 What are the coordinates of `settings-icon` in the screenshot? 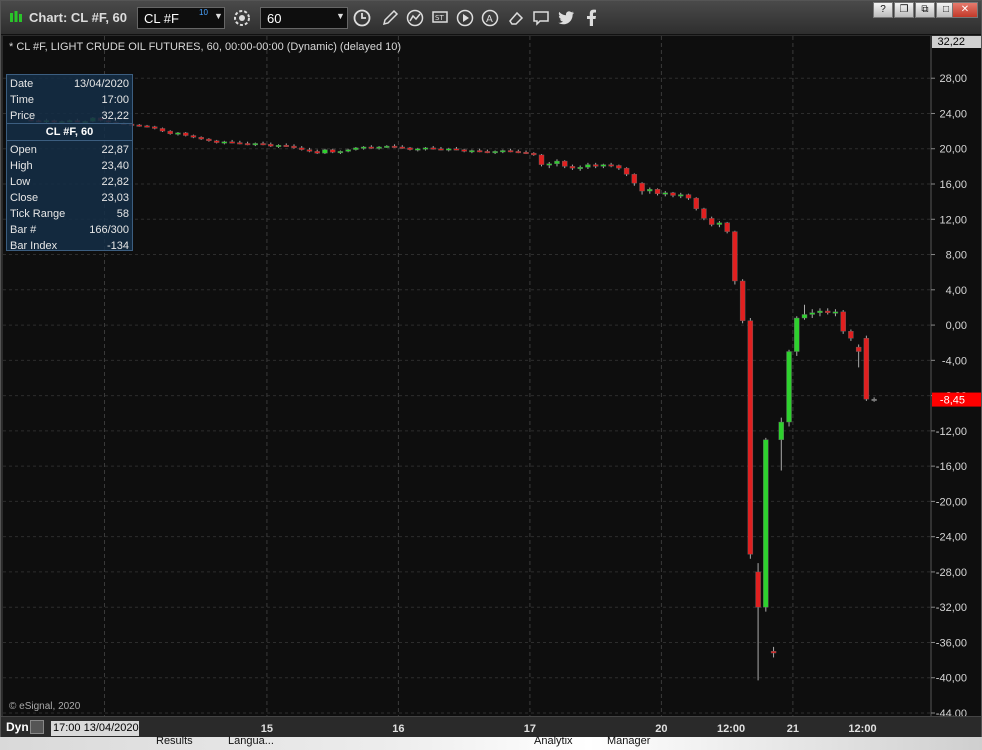 It's located at (242, 18).